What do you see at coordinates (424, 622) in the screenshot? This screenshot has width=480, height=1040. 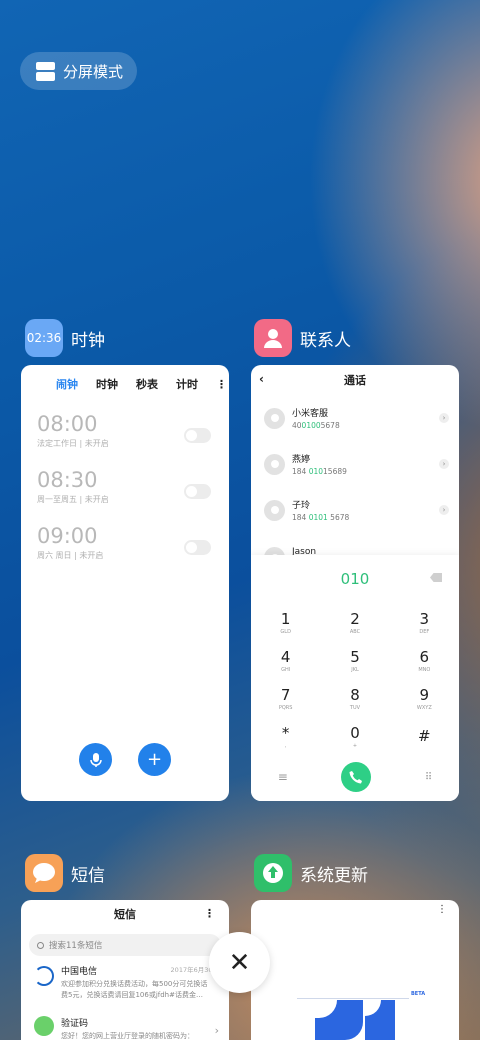 I see `dial-key: 3 DEF` at bounding box center [424, 622].